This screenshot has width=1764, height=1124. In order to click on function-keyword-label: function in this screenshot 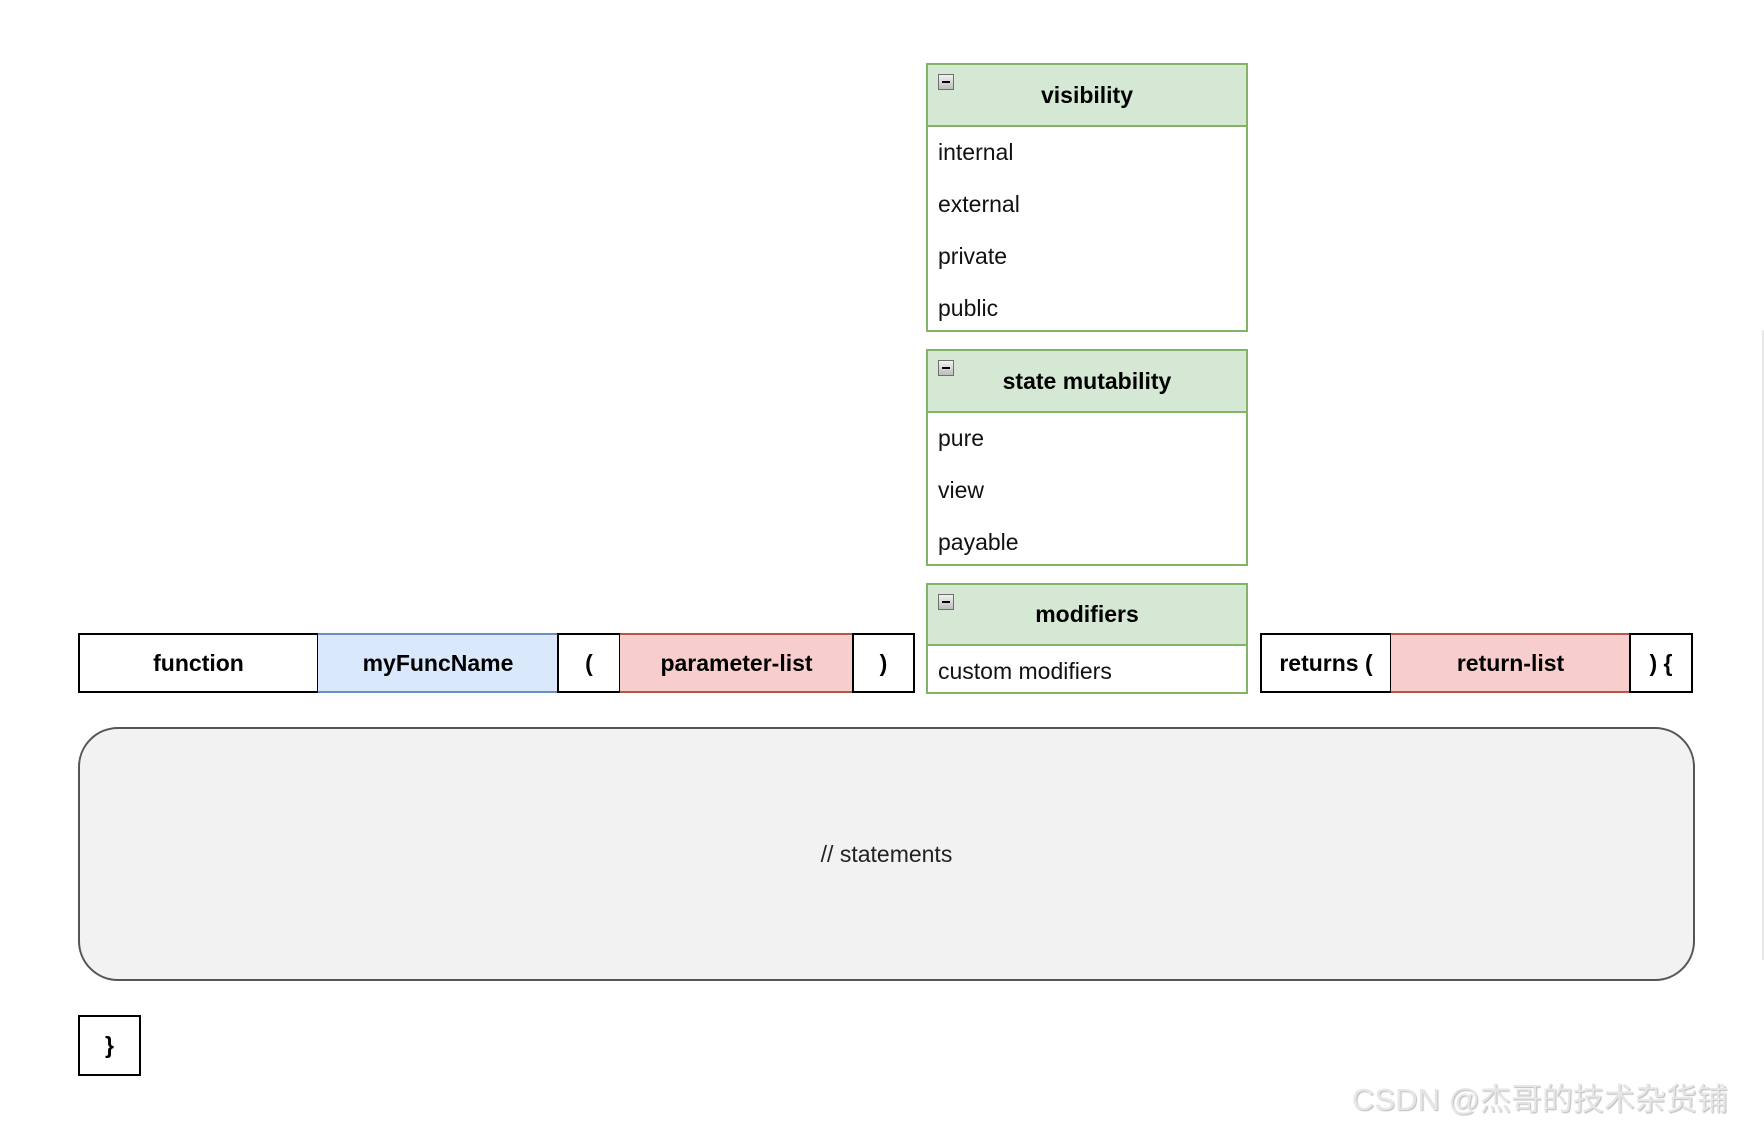, I will do `click(198, 662)`.